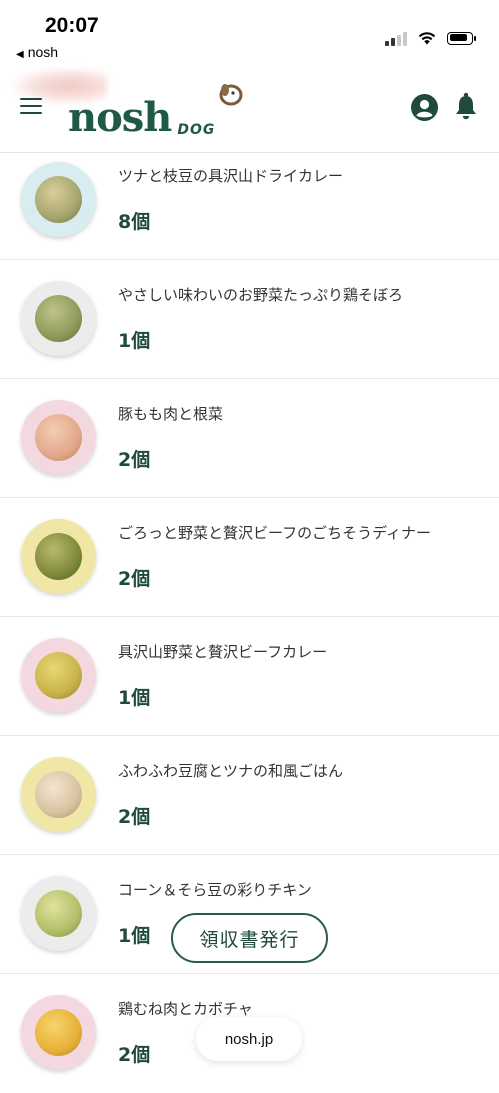 The image size is (499, 1093). What do you see at coordinates (427, 38) in the screenshot?
I see `wifi-icon` at bounding box center [427, 38].